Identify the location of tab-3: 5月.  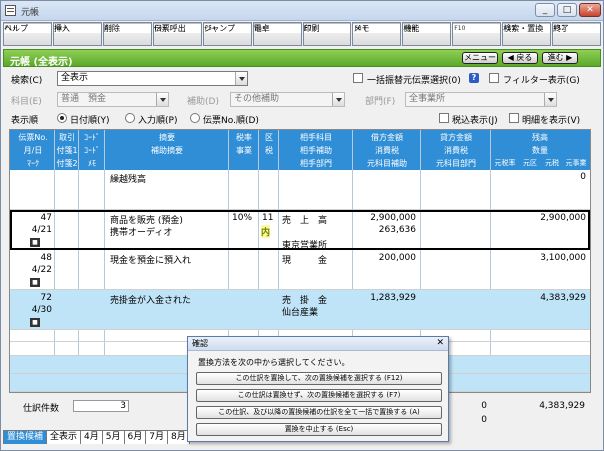
(113, 437).